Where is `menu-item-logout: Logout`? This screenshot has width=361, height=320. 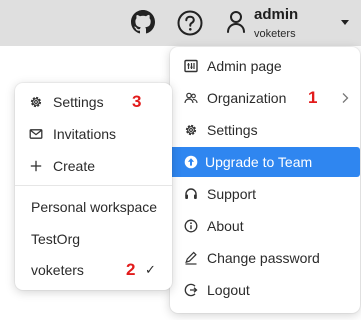
menu-item-logout: Logout is located at coordinates (265, 290).